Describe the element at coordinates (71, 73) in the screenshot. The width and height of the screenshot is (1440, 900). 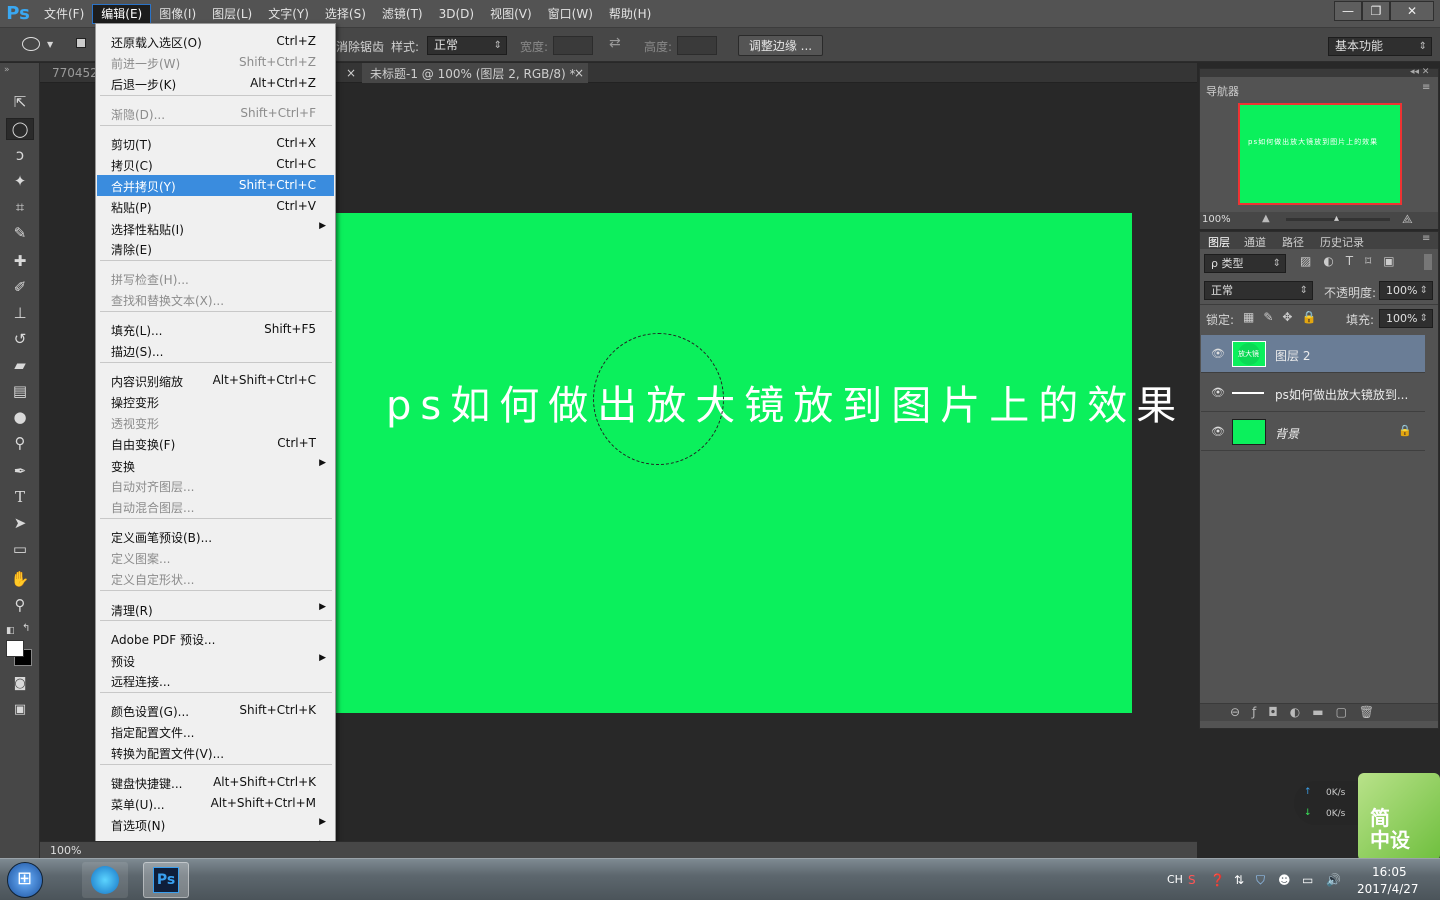
I see `tab-document-1: 770452` at that location.